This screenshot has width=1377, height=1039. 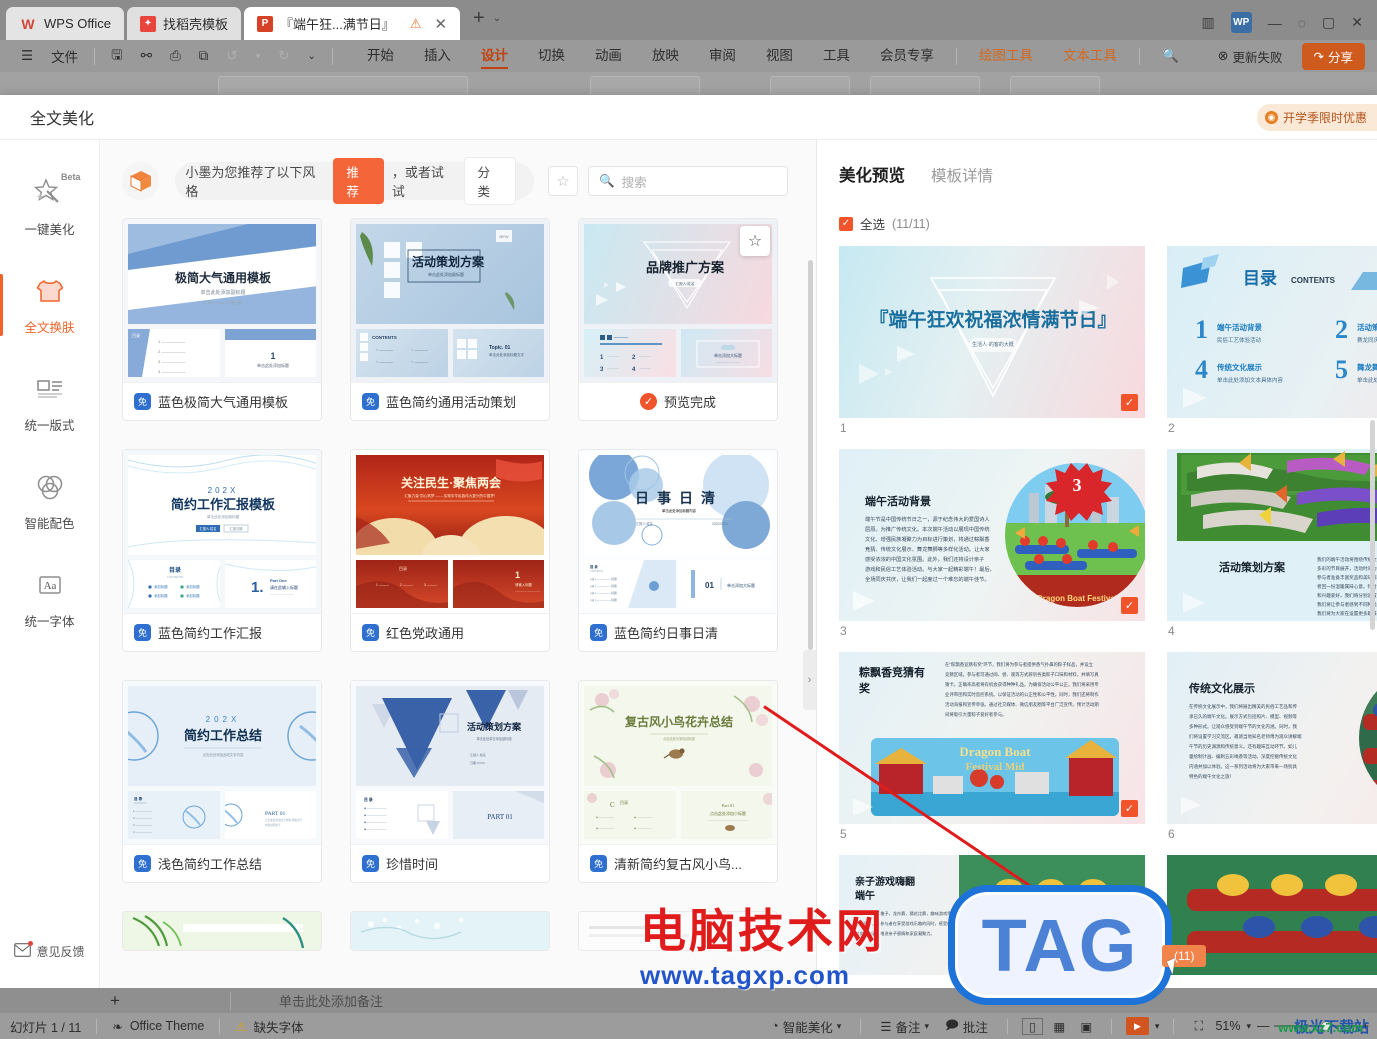 What do you see at coordinates (49, 501) in the screenshot?
I see `sidebar-item-smart-color: 智能配色` at bounding box center [49, 501].